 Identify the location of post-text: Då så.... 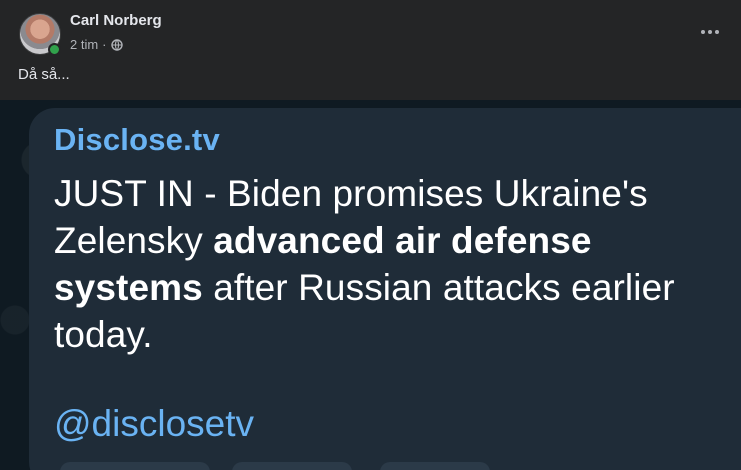
(44, 74).